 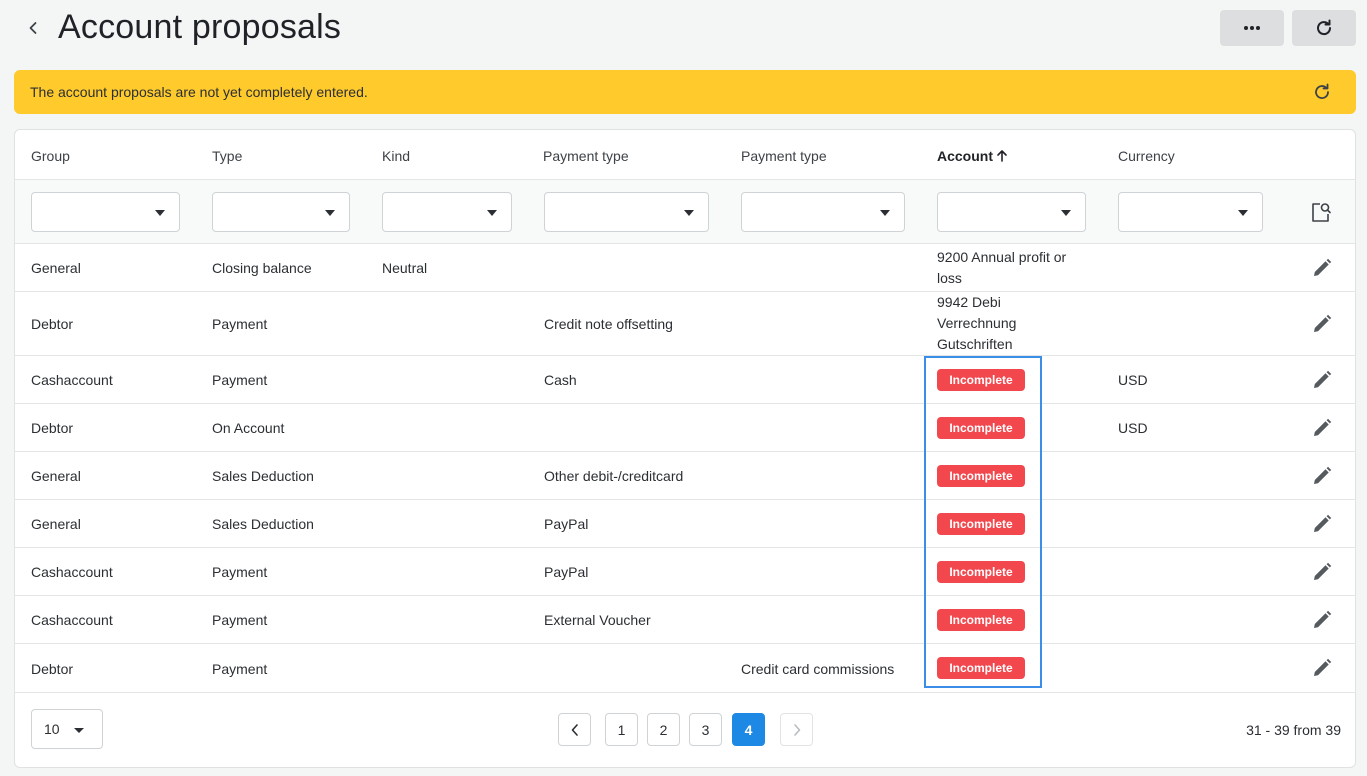 I want to click on column-header-kind: Kind, so click(x=396, y=156).